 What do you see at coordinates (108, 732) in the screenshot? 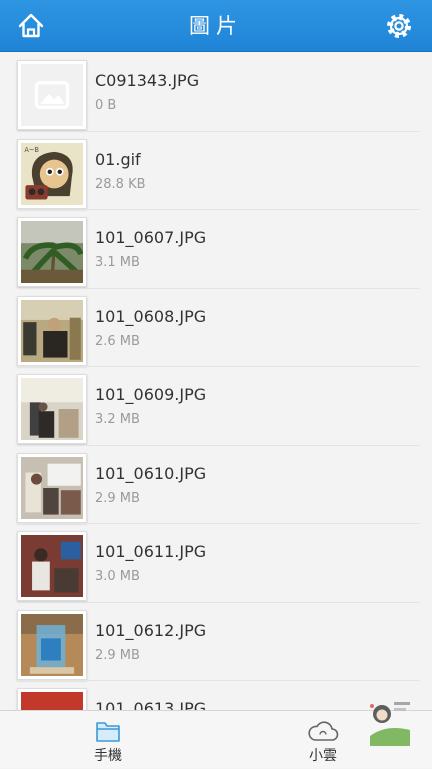
I see `folder-icon` at bounding box center [108, 732].